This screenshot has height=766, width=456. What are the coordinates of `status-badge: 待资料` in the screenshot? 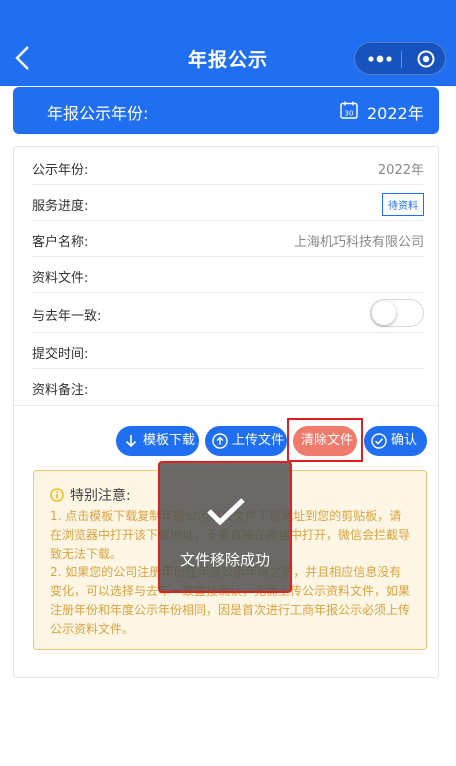 It's located at (403, 204).